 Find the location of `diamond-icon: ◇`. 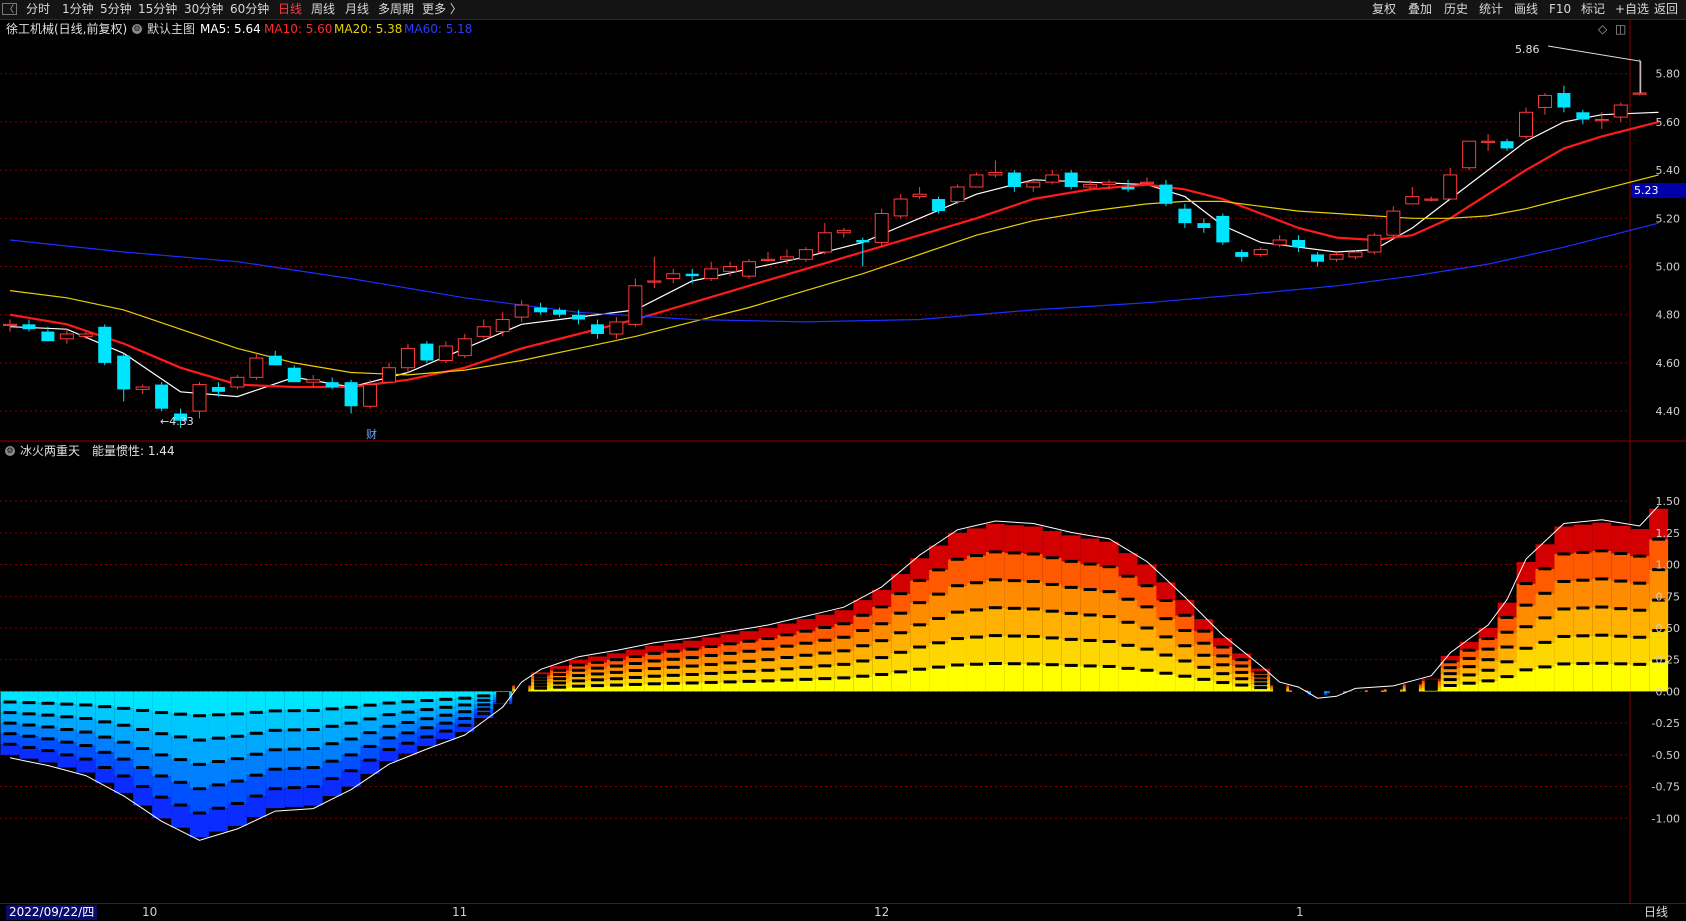

diamond-icon: ◇ is located at coordinates (1602, 29).